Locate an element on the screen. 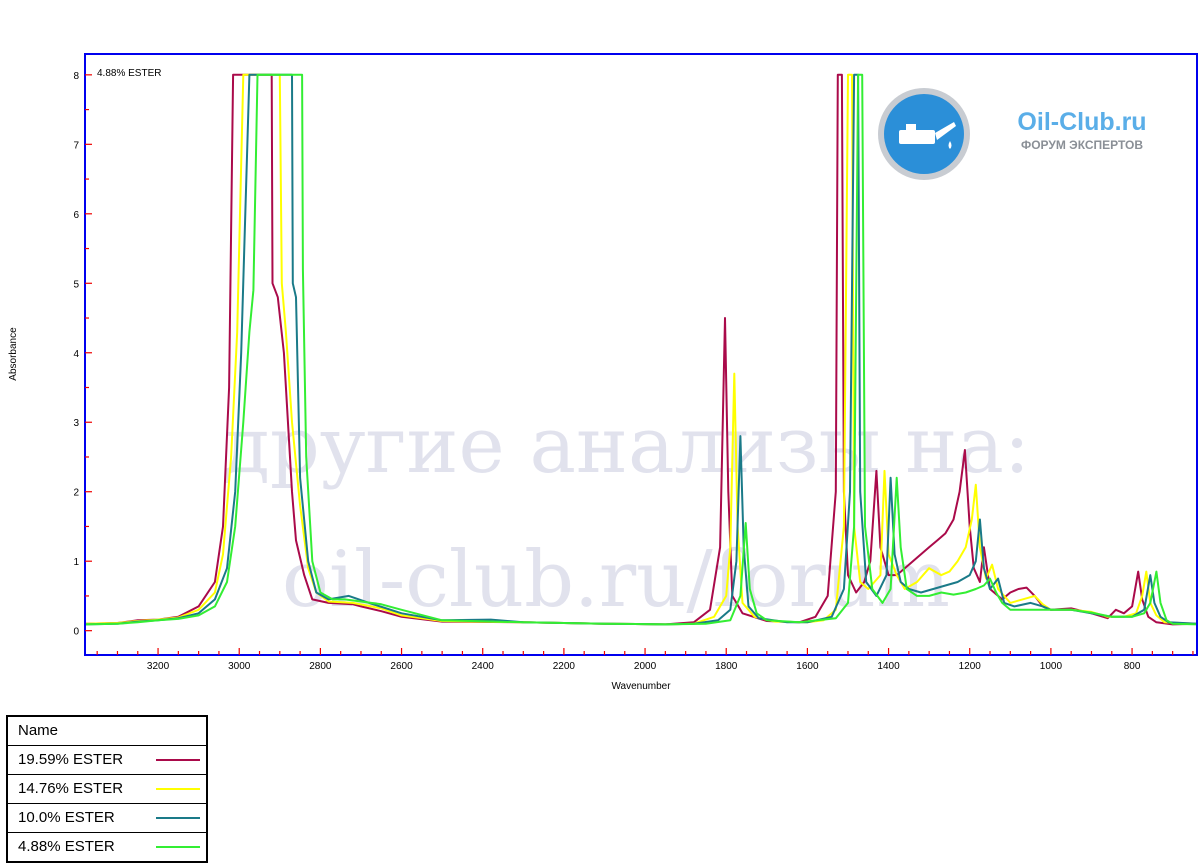  legend-entry: 14.76% ESTER is located at coordinates (107, 789).